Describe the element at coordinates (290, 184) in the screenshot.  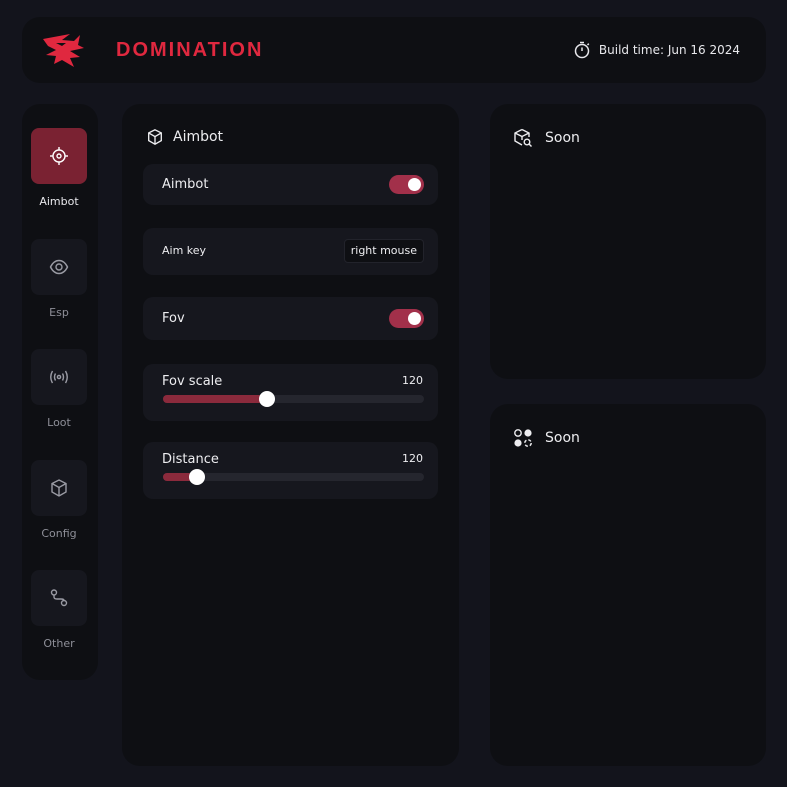
I see `aimbot-setting-row: Aimbot` at that location.